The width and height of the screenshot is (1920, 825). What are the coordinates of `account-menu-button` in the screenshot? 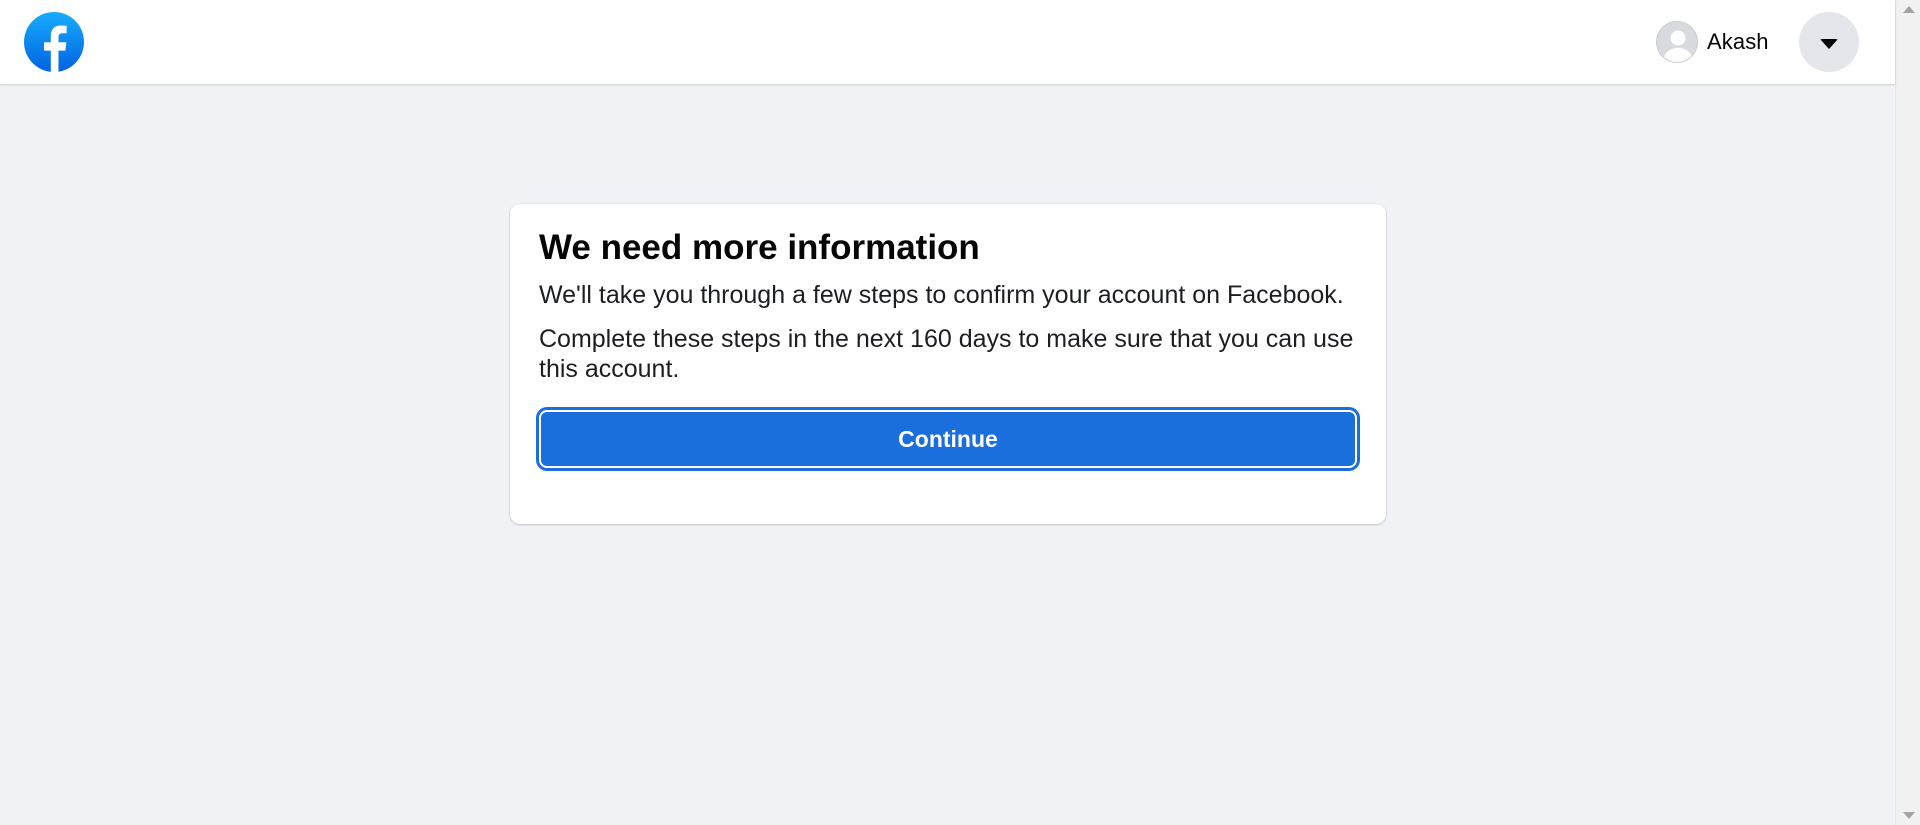 It's located at (1829, 42).